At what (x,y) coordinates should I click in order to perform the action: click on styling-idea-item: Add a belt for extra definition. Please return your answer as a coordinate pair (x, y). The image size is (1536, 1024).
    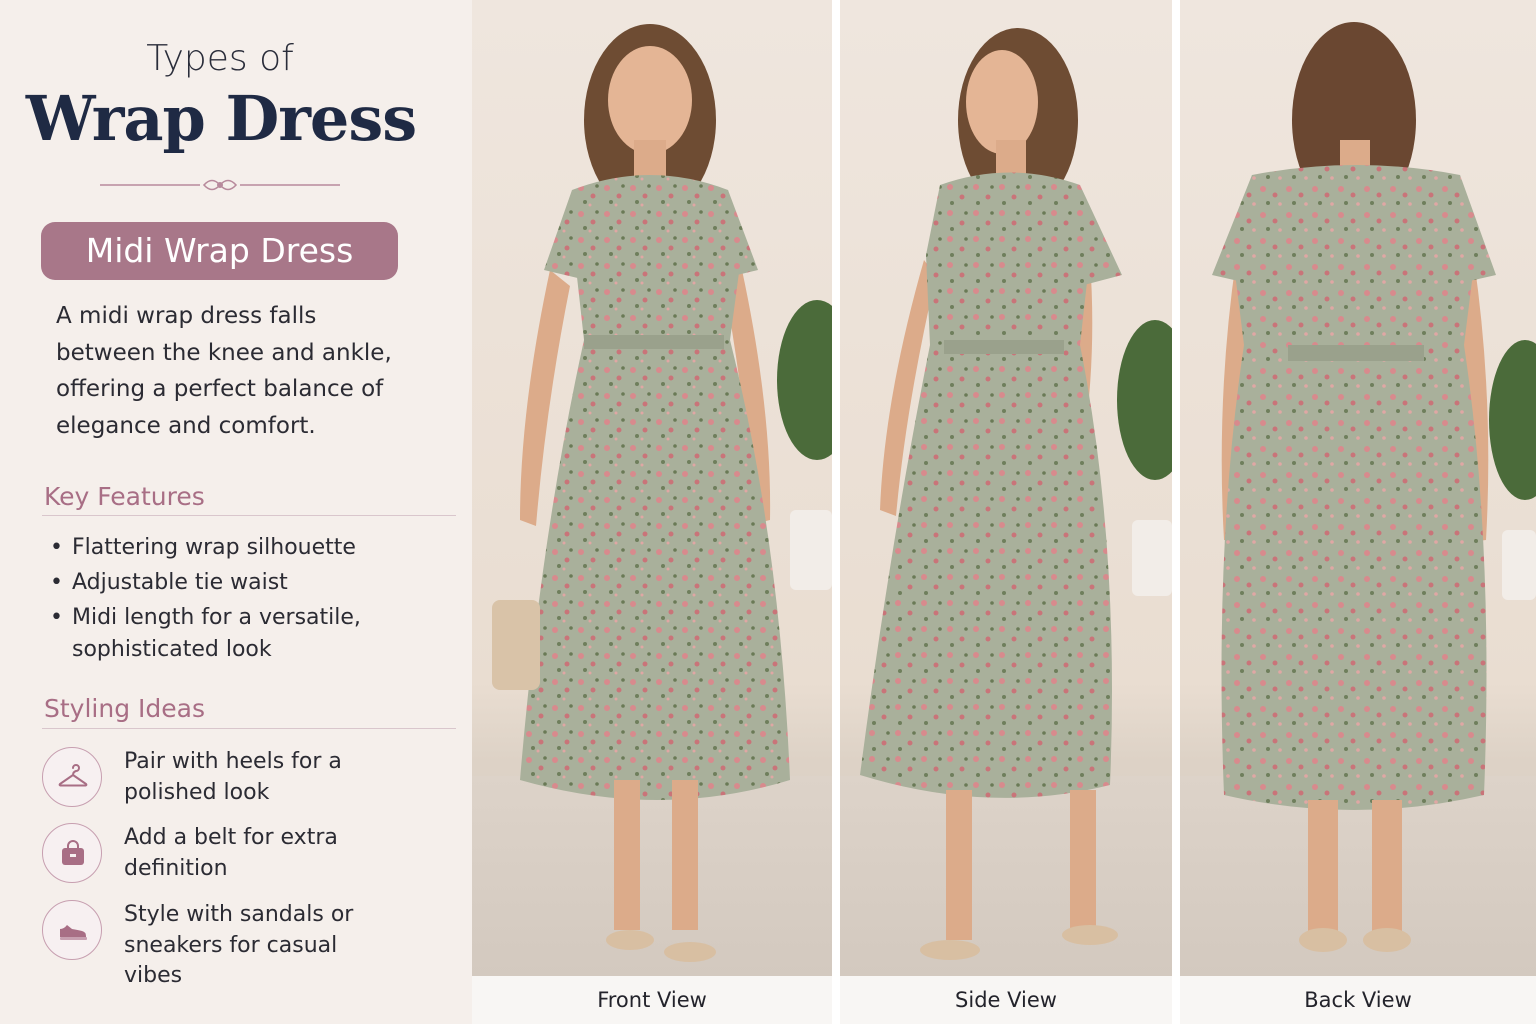
    Looking at the image, I should click on (247, 854).